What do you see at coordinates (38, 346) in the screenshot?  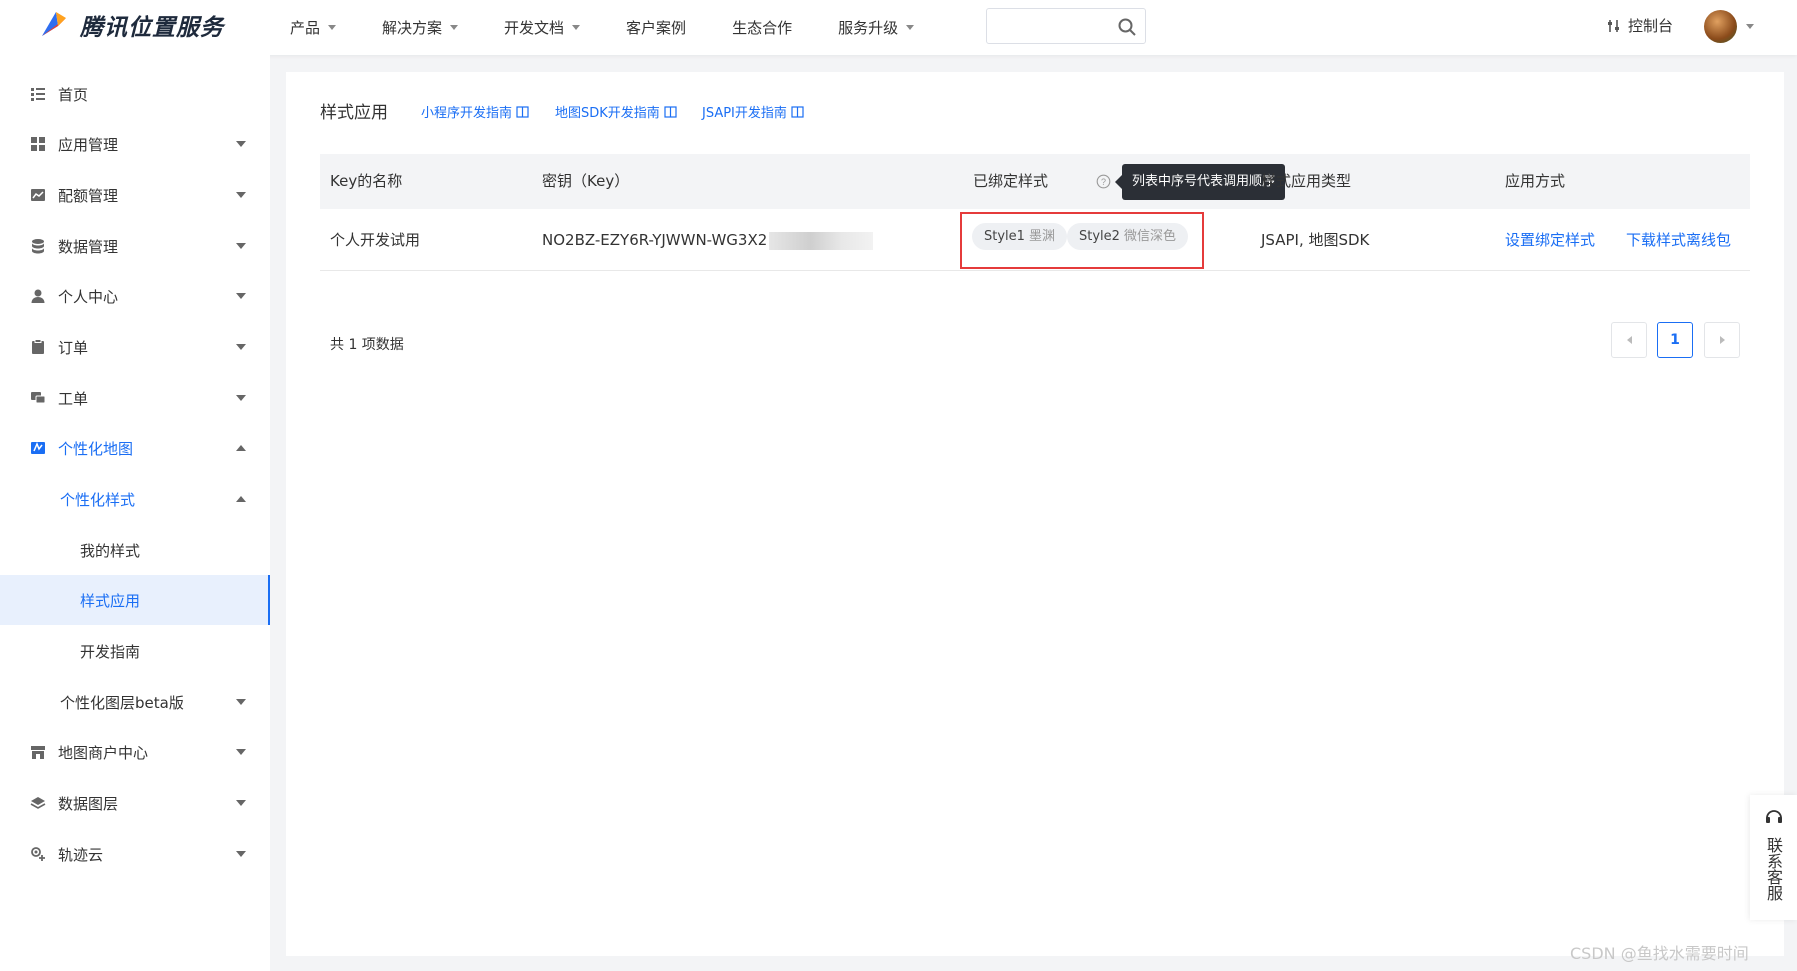 I see `clipboard-icon` at bounding box center [38, 346].